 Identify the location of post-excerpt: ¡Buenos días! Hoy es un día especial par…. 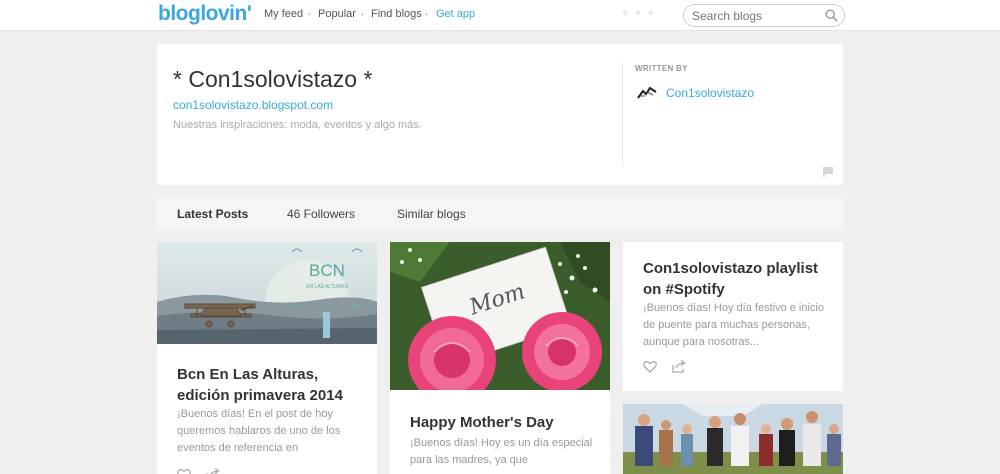
(501, 451).